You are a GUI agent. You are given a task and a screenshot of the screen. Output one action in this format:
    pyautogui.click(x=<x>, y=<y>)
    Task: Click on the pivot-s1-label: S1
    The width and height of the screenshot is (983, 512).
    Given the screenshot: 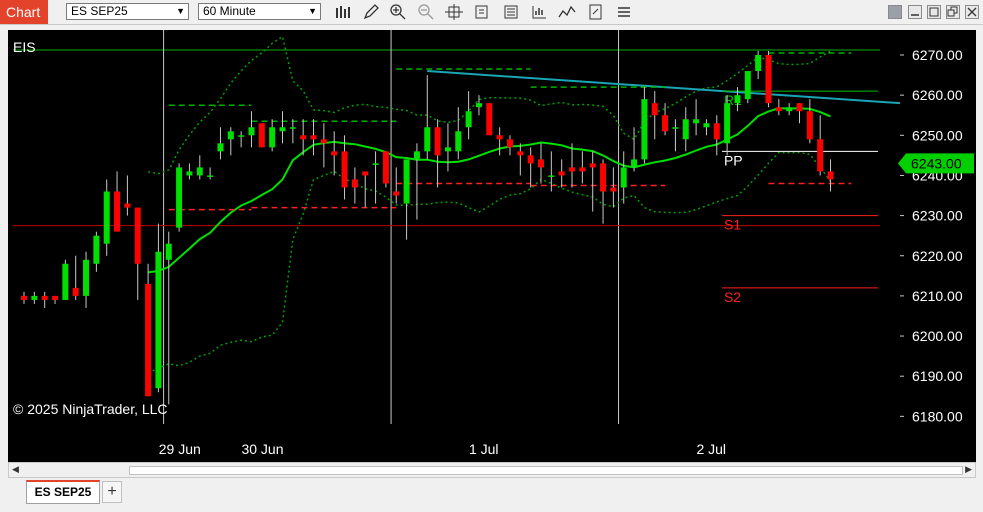 What is the action you would take?
    pyautogui.click(x=732, y=225)
    